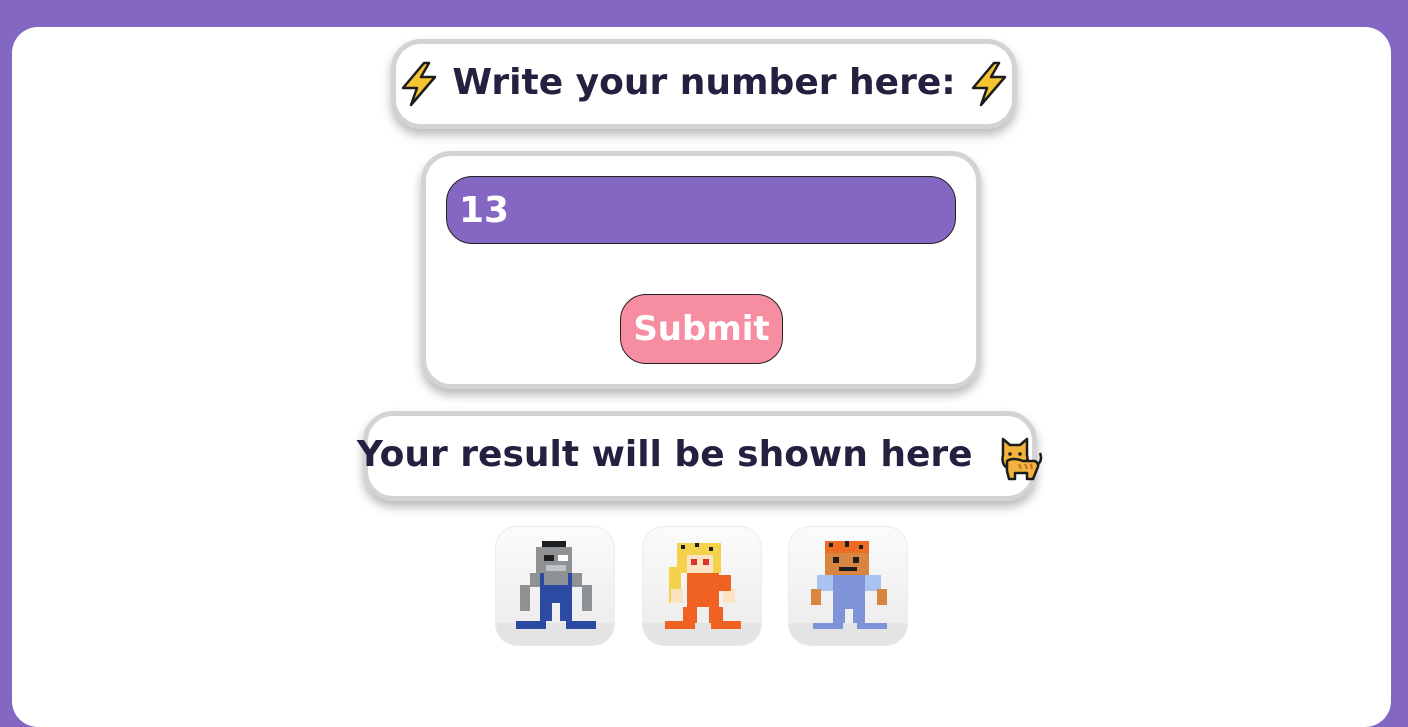  I want to click on avatar-grey-wolf, so click(555, 586).